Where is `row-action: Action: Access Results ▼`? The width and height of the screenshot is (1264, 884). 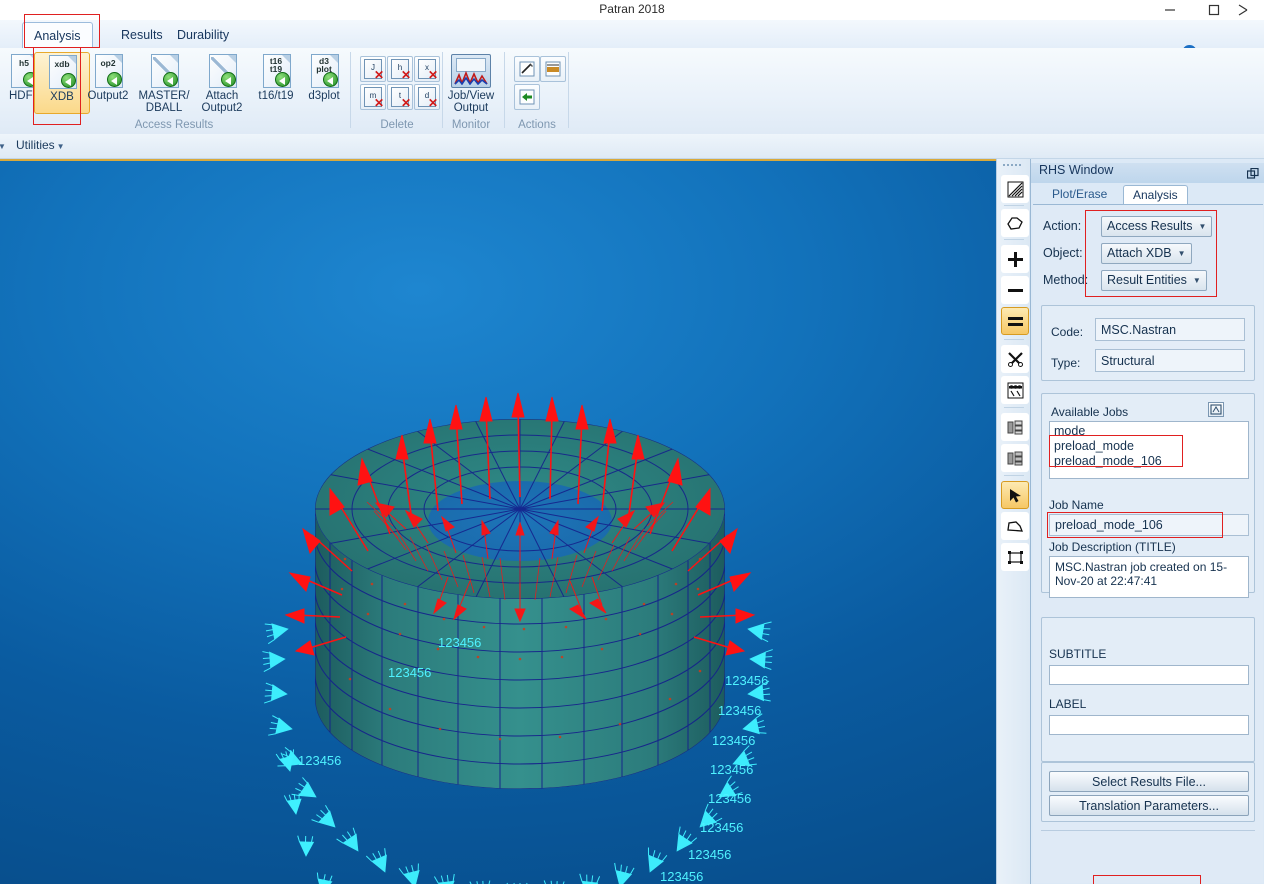 row-action: Action: Access Results ▼ is located at coordinates (1128, 226).